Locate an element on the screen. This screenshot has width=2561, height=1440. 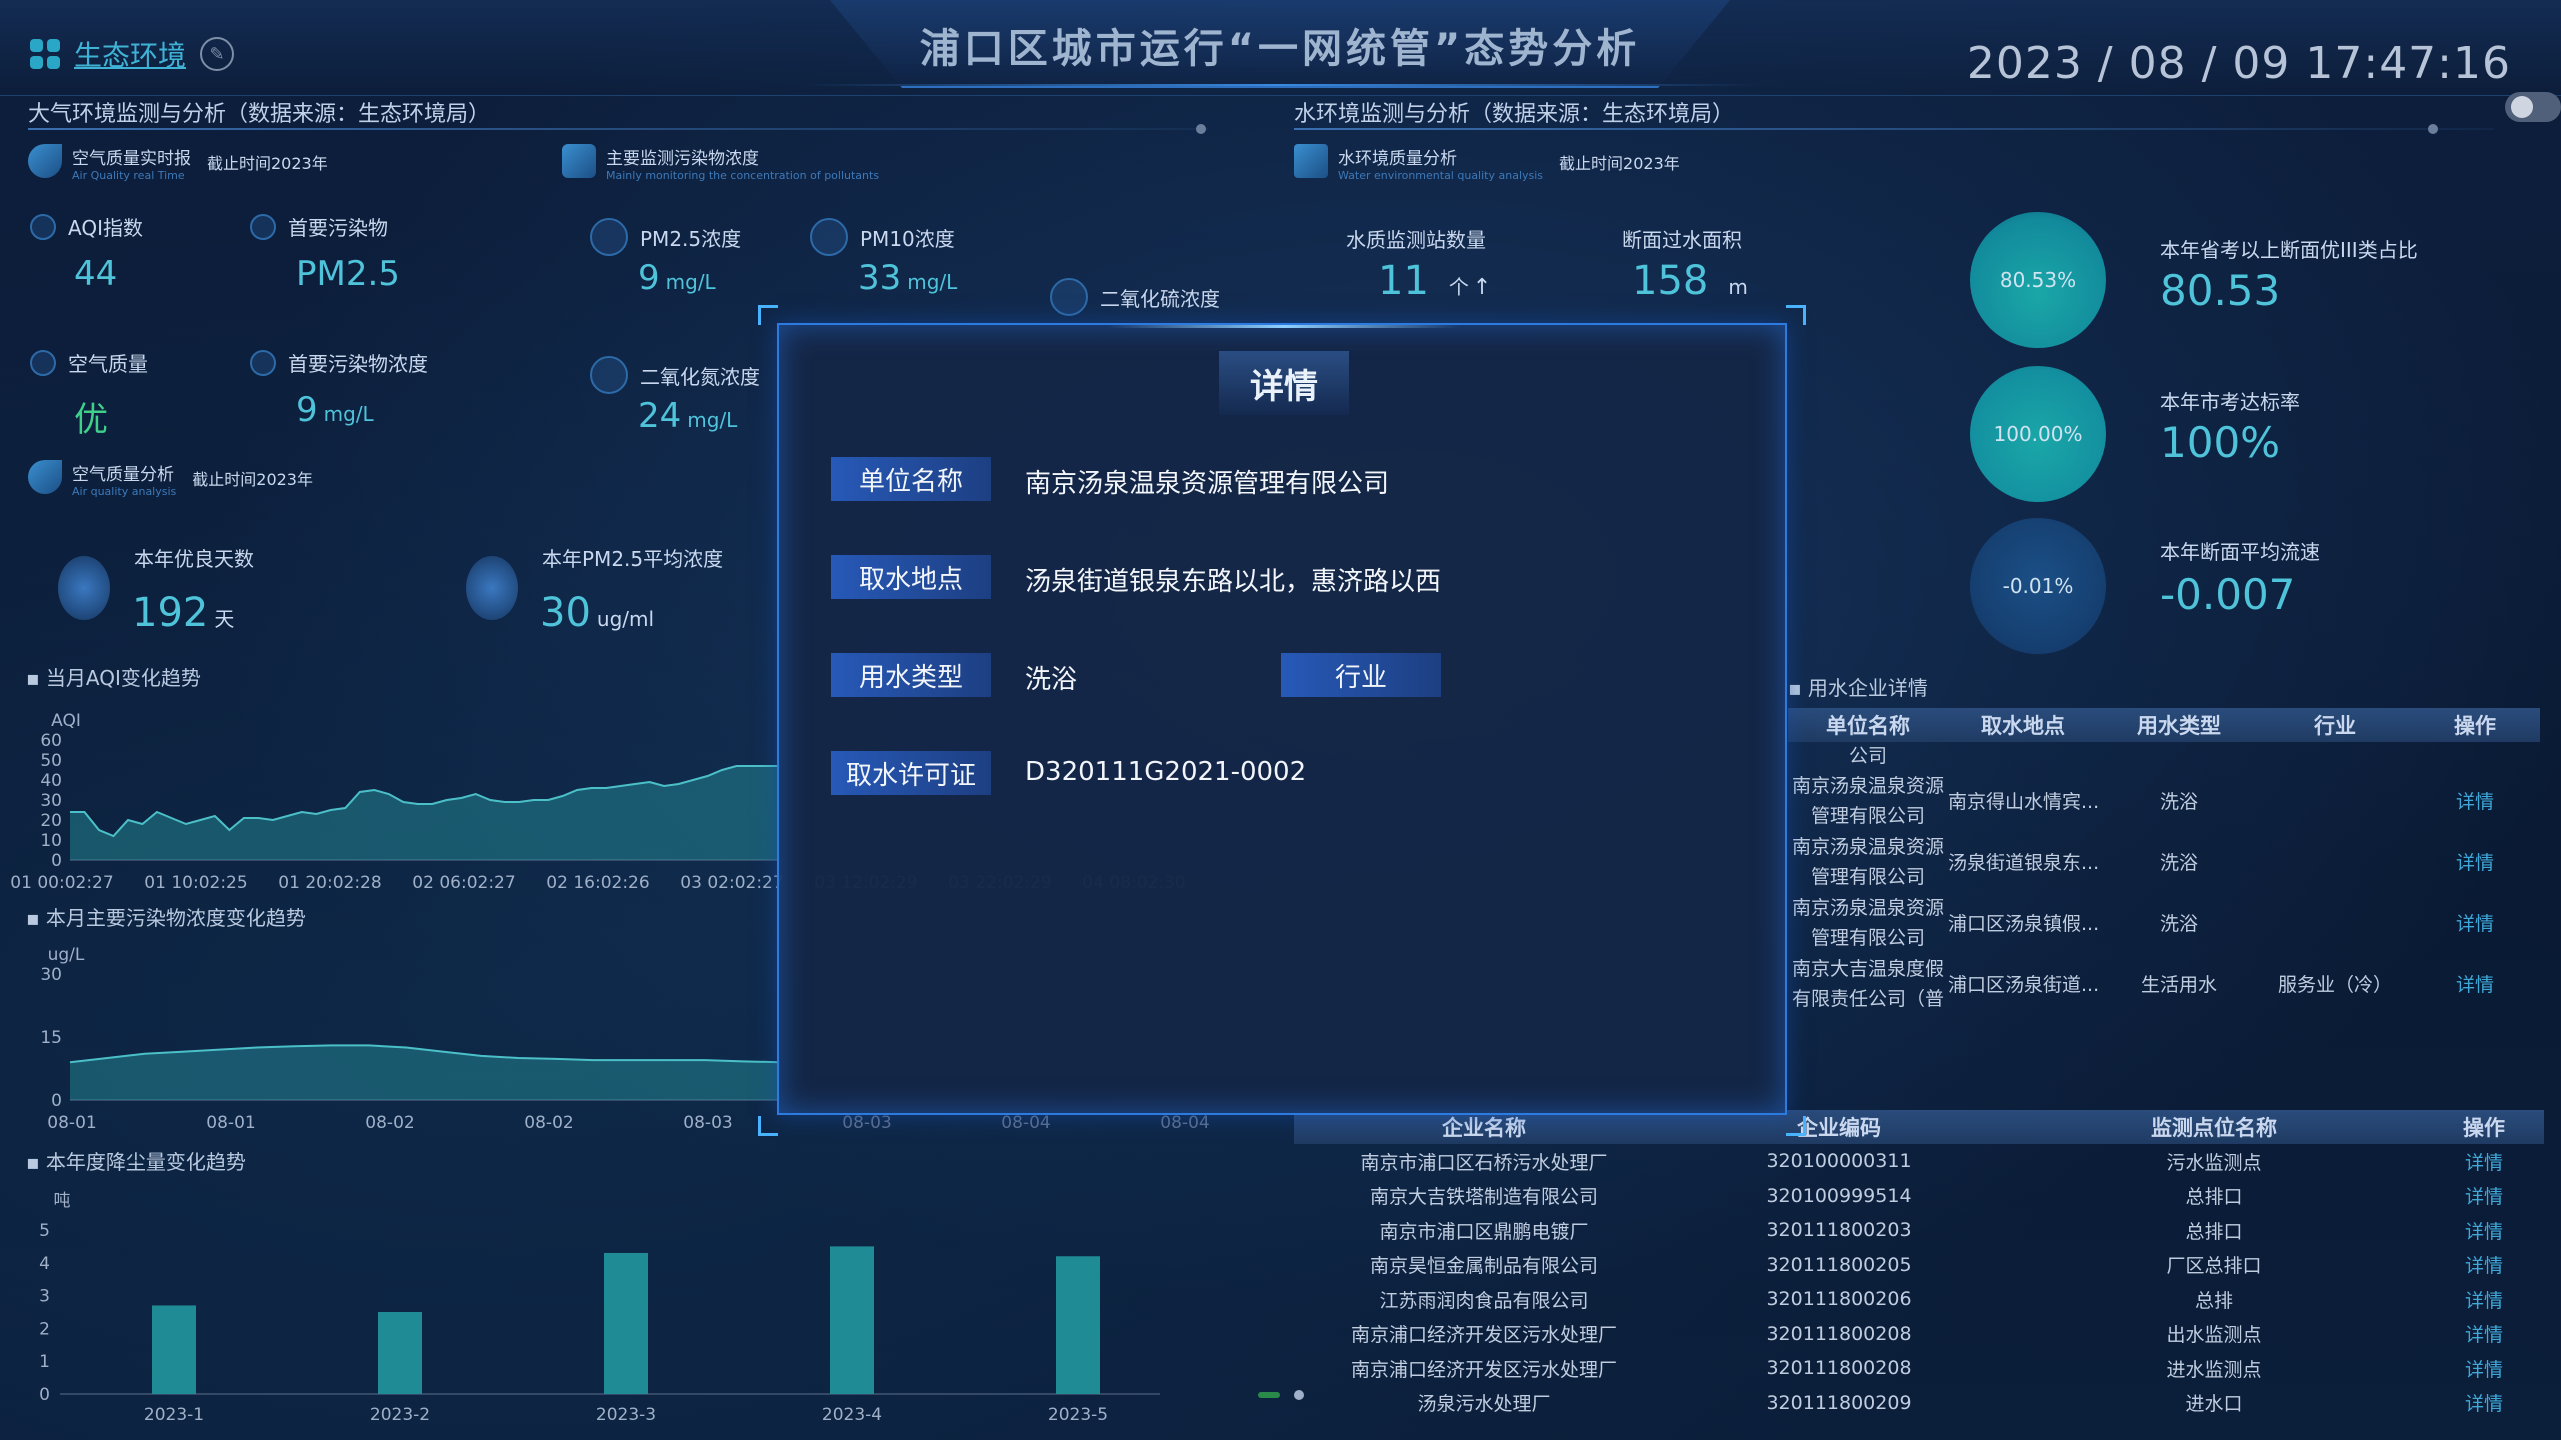
pager-indicator is located at coordinates (1269, 1395).